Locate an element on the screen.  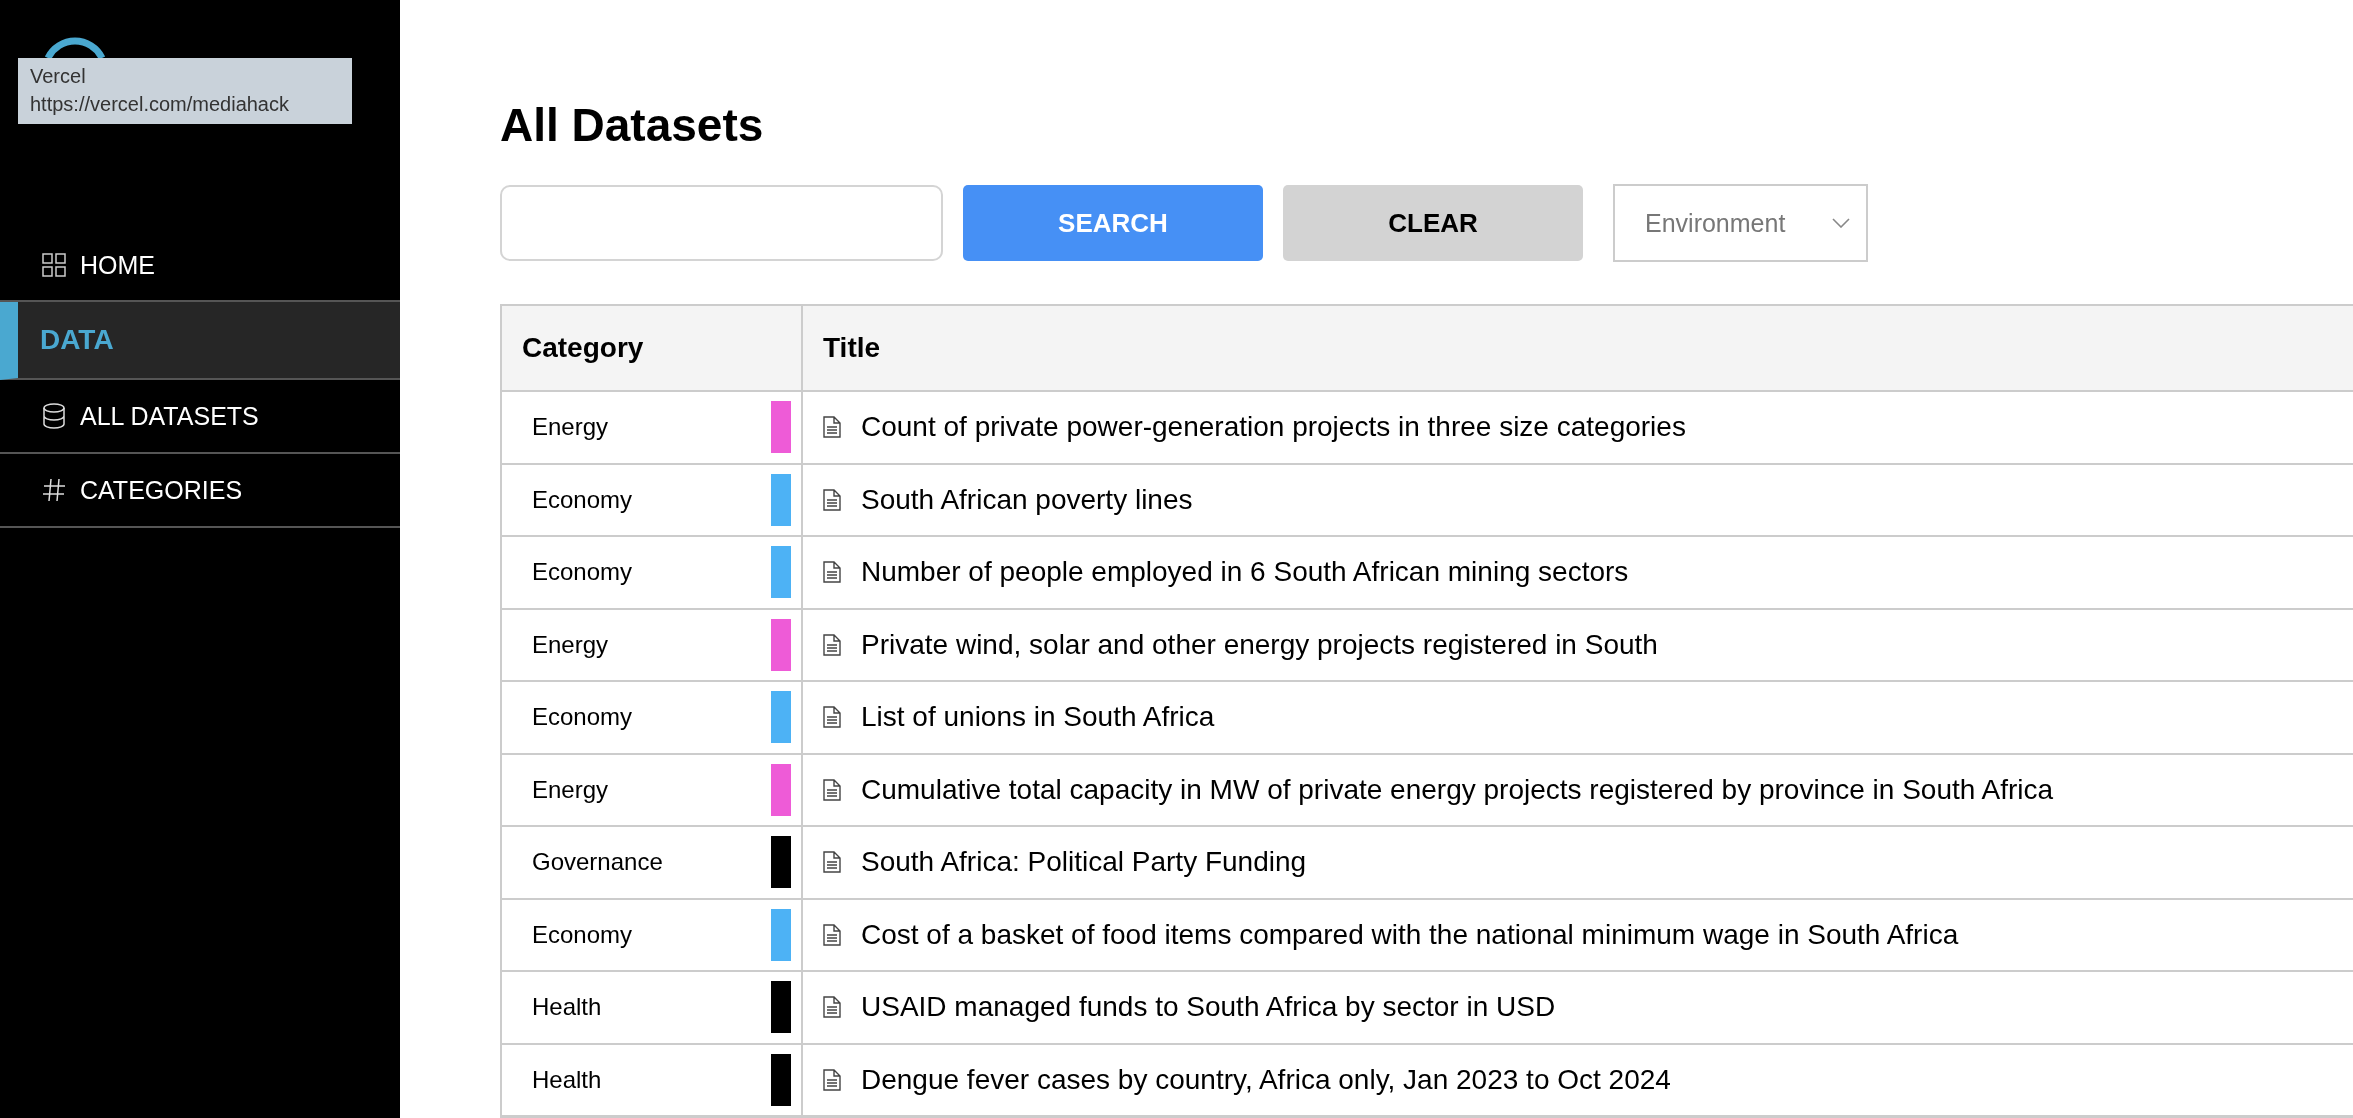
category-cell: Governance is located at coordinates (597, 862).